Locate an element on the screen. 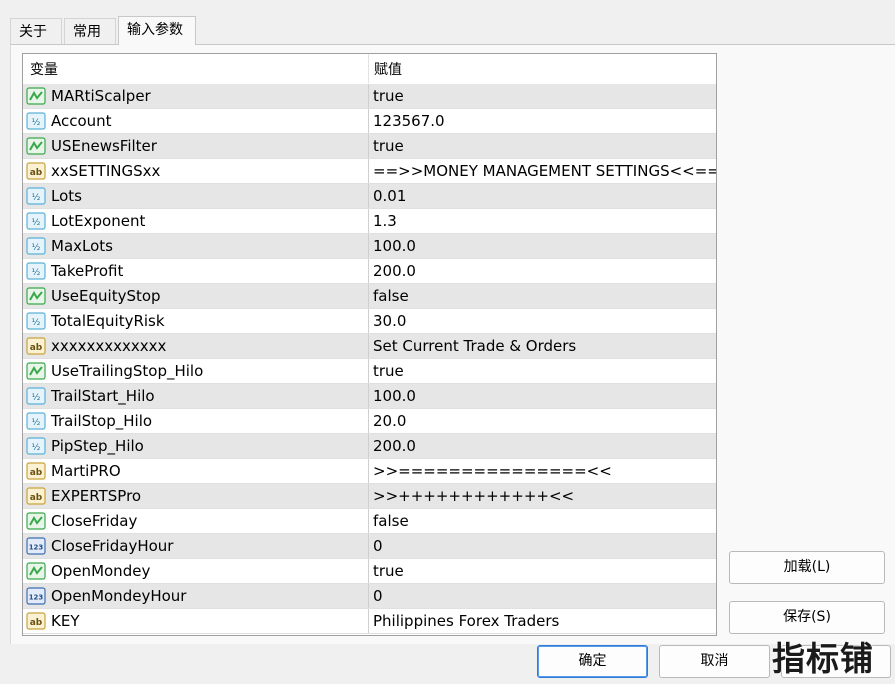  table-row: UseTrailingStop_Hilo true is located at coordinates (369, 371).